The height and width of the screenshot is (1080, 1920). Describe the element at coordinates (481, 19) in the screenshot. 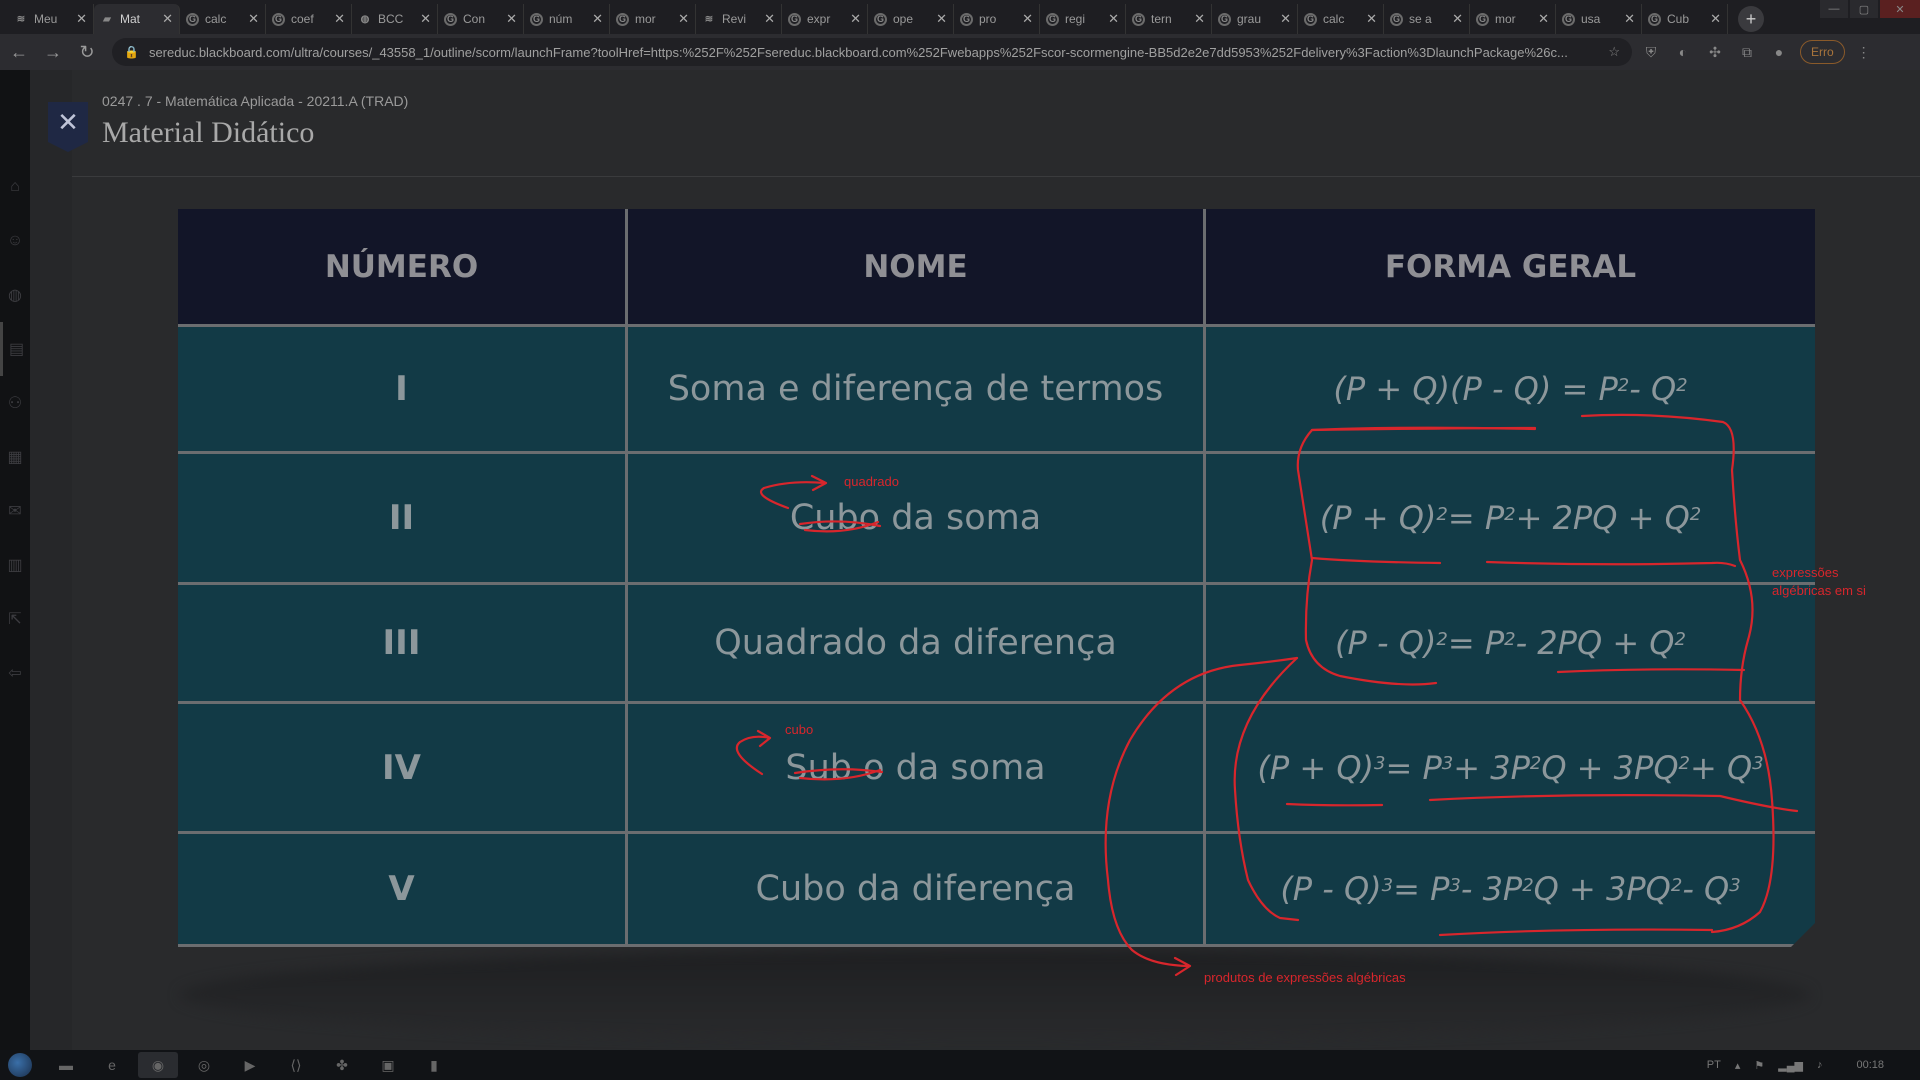

I see `browser-tab: G Con ✕` at that location.